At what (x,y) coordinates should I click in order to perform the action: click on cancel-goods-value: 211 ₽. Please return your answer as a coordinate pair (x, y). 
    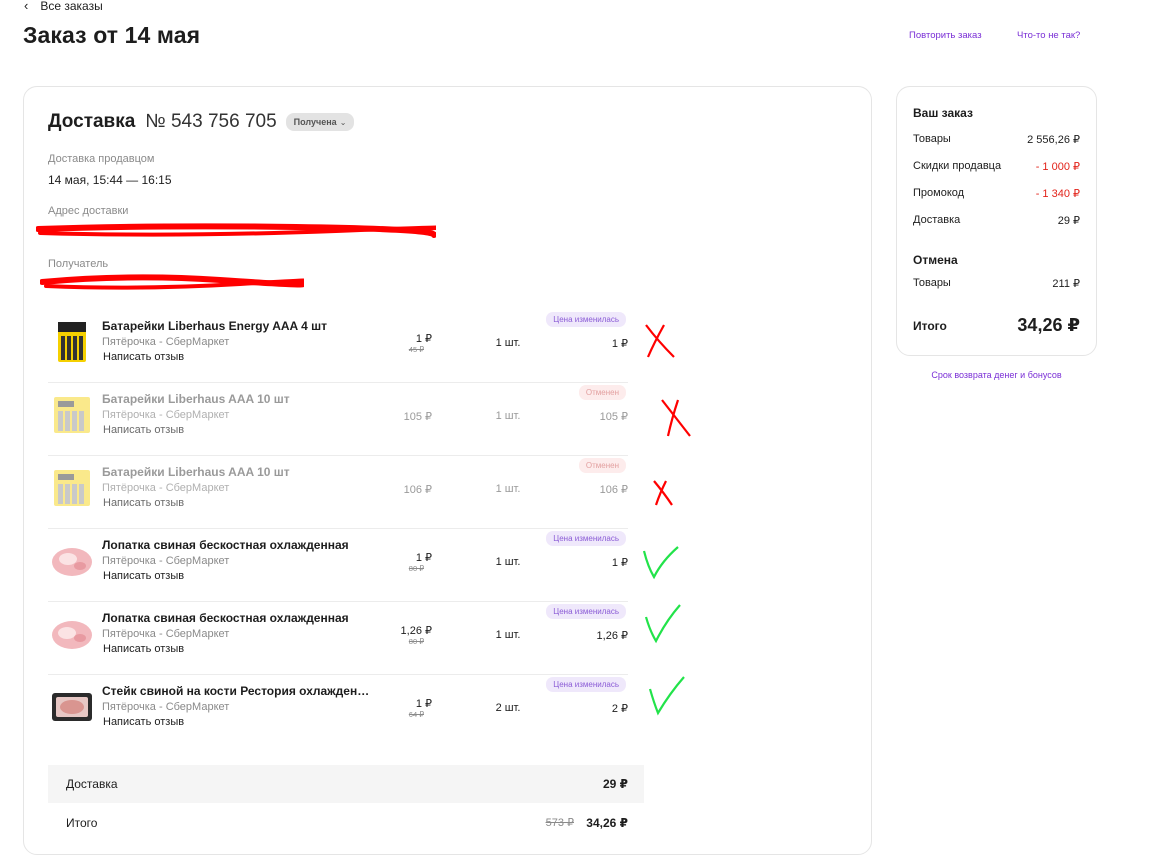
    Looking at the image, I should click on (1066, 284).